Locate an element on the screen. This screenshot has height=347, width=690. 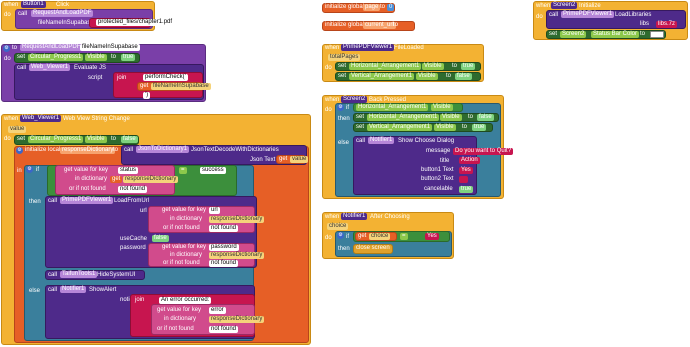
screen-dropdown: Screen2 is located at coordinates (573, 34).